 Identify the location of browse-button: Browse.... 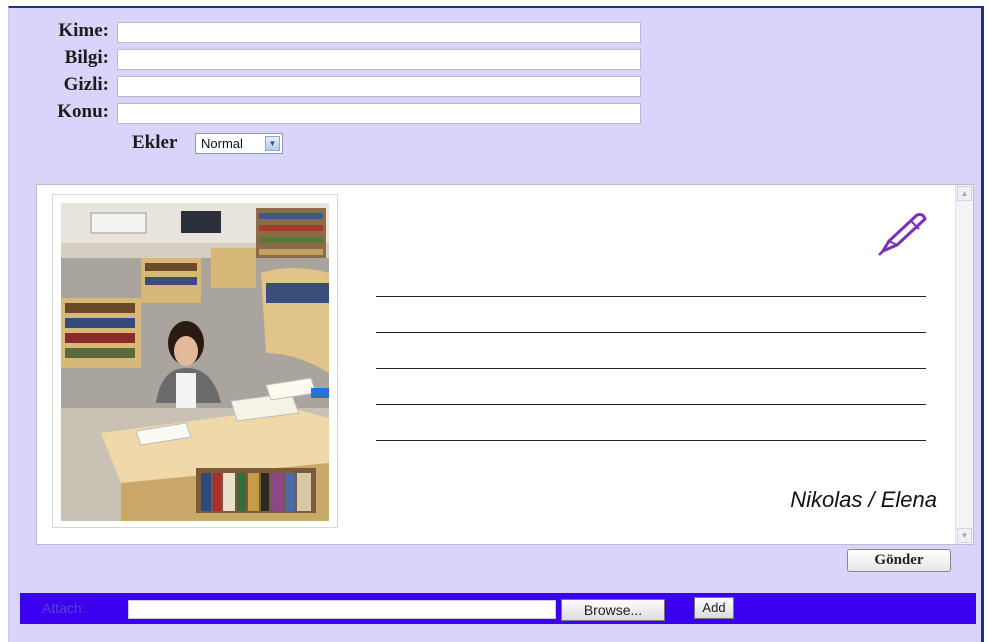
(613, 610).